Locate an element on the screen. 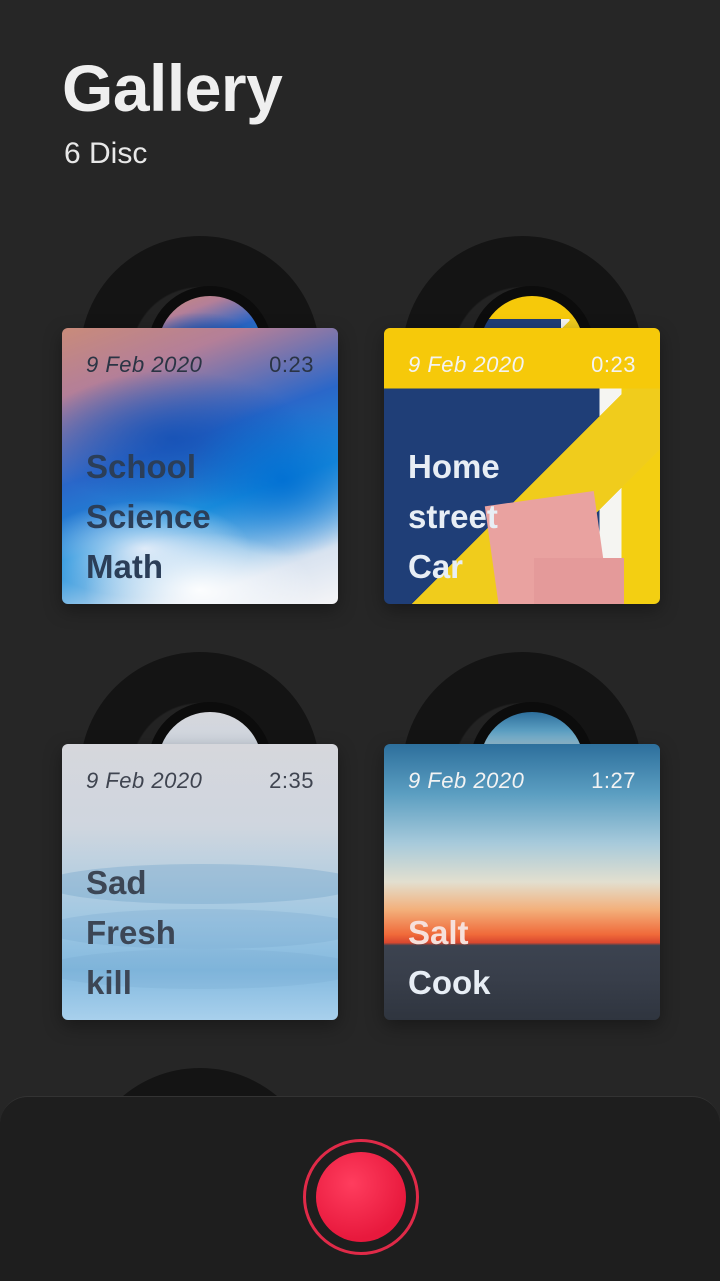  album-tag: street is located at coordinates (453, 516).